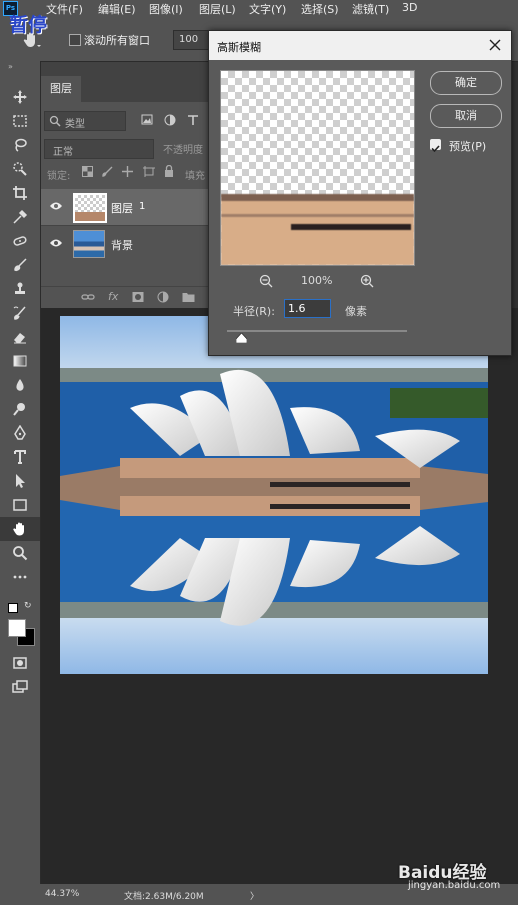 Image resolution: width=518 pixels, height=905 pixels. I want to click on lock-image-pixels-icon, so click(107, 171).